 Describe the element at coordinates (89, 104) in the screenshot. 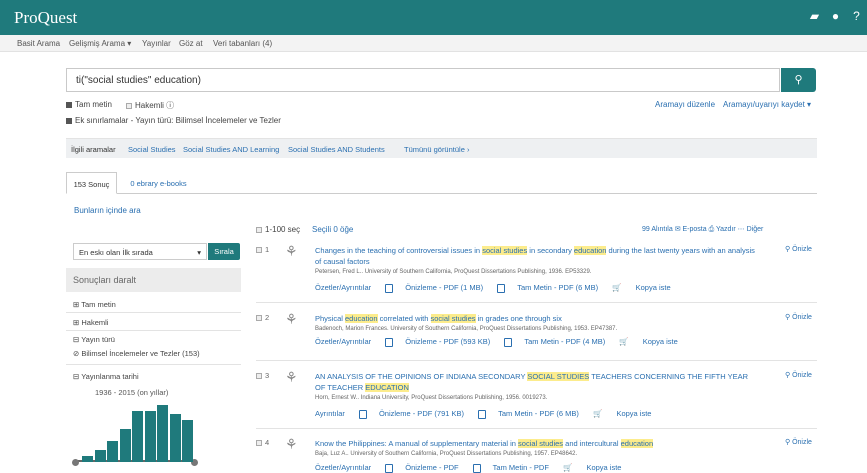

I see `fulltext-checkbox: Tam metin` at that location.